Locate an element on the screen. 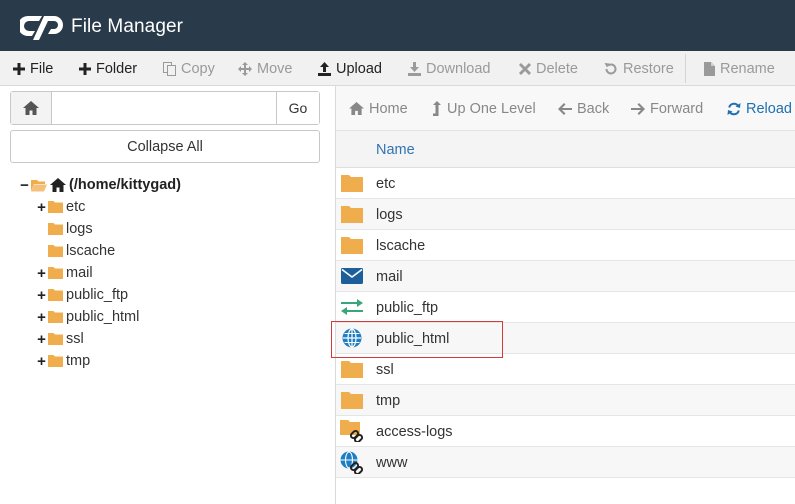 This screenshot has width=795, height=504. app-title: File Manager is located at coordinates (127, 26).